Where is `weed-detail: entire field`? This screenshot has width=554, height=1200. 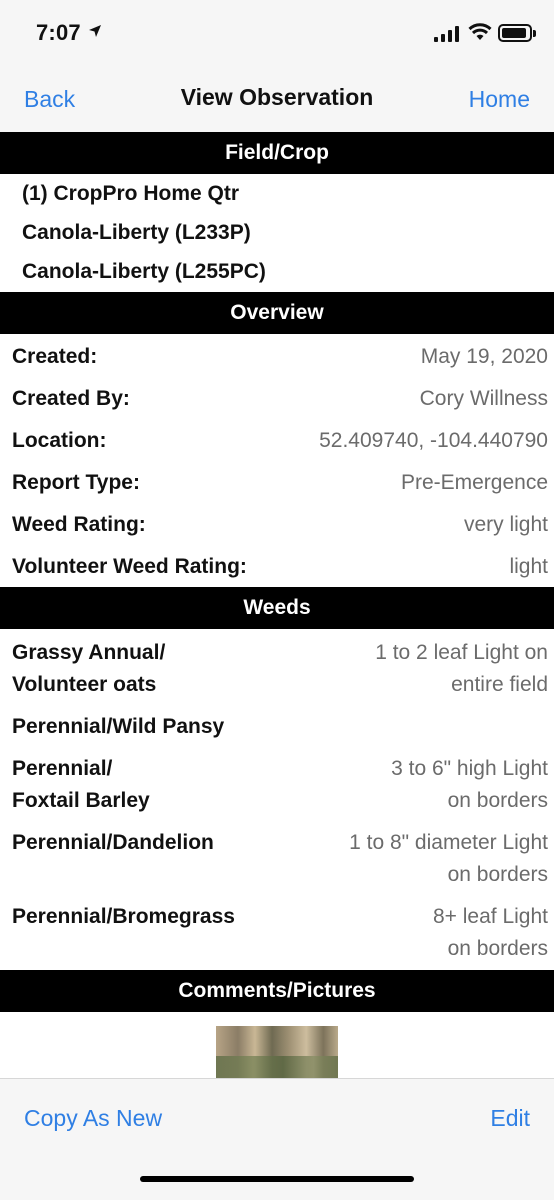
weed-detail: entire field is located at coordinates (499, 684).